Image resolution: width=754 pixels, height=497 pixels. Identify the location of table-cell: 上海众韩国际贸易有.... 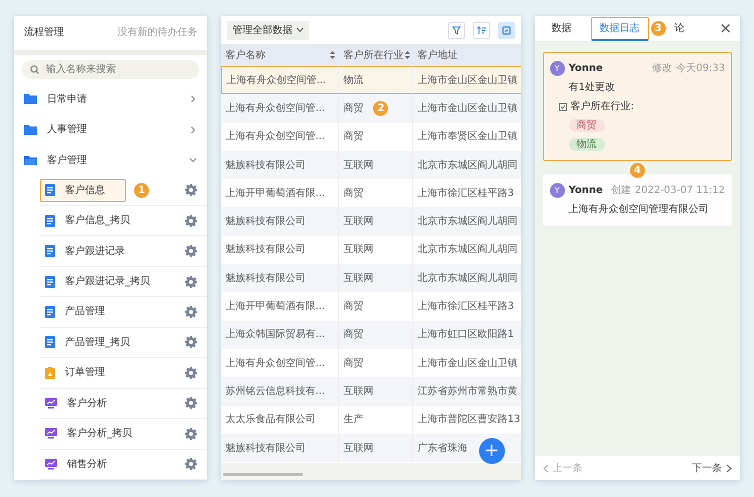
(280, 334).